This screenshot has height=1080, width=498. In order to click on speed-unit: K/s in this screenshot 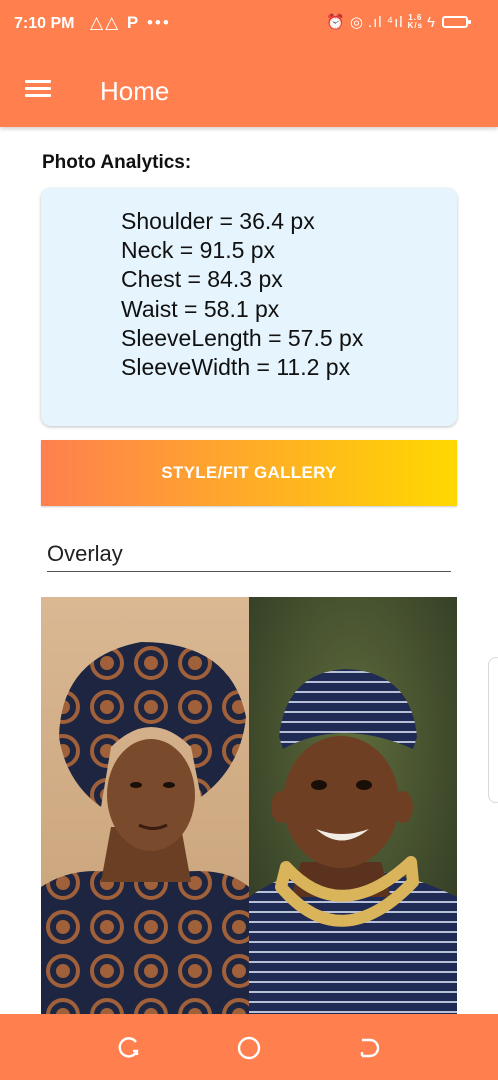, I will do `click(415, 25)`.